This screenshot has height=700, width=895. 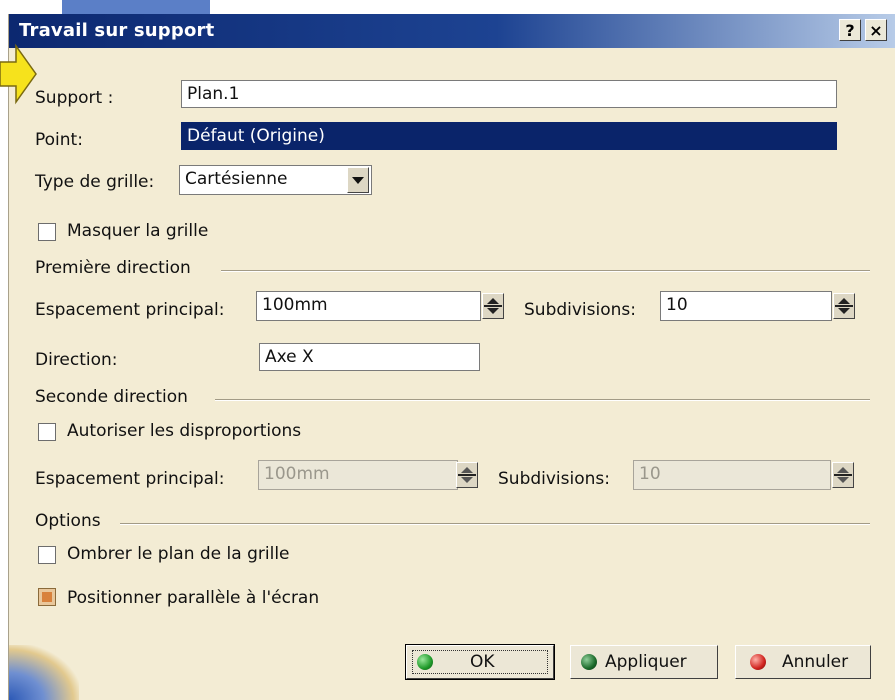 What do you see at coordinates (844, 306) in the screenshot?
I see `first-subdiv-spinner` at bounding box center [844, 306].